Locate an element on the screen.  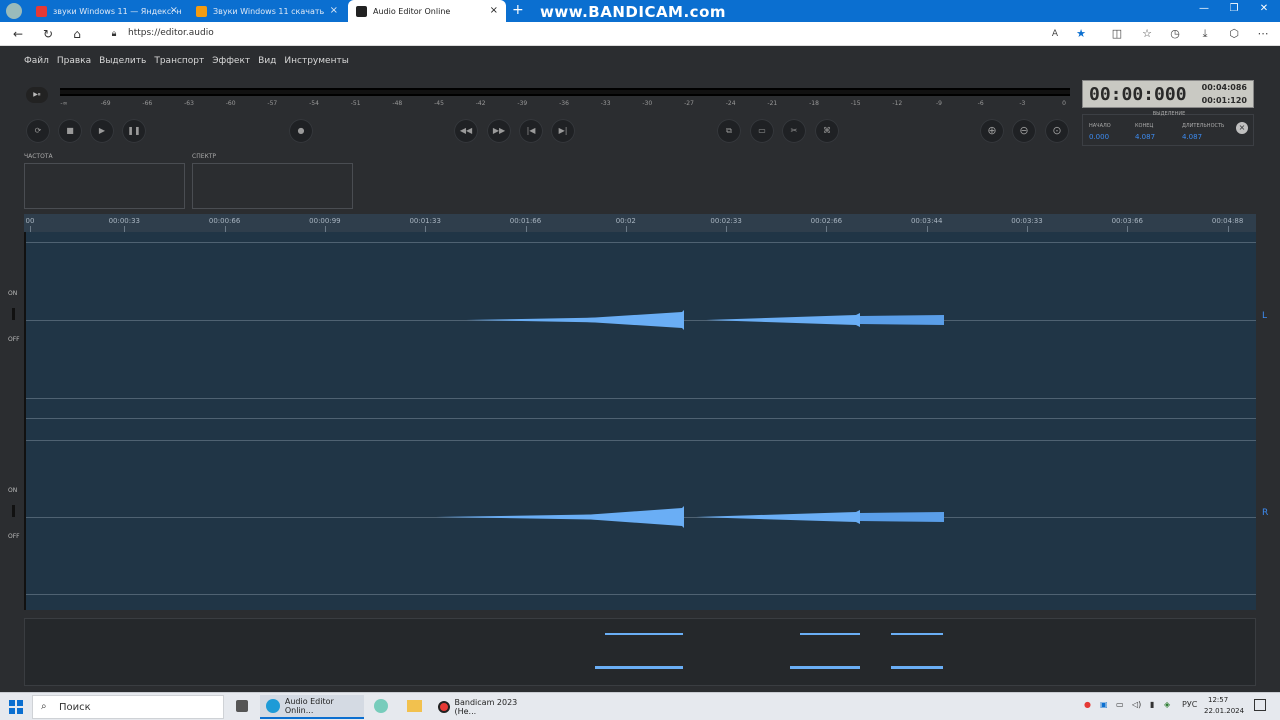
left-on-label: ON is located at coordinates (12, 293).